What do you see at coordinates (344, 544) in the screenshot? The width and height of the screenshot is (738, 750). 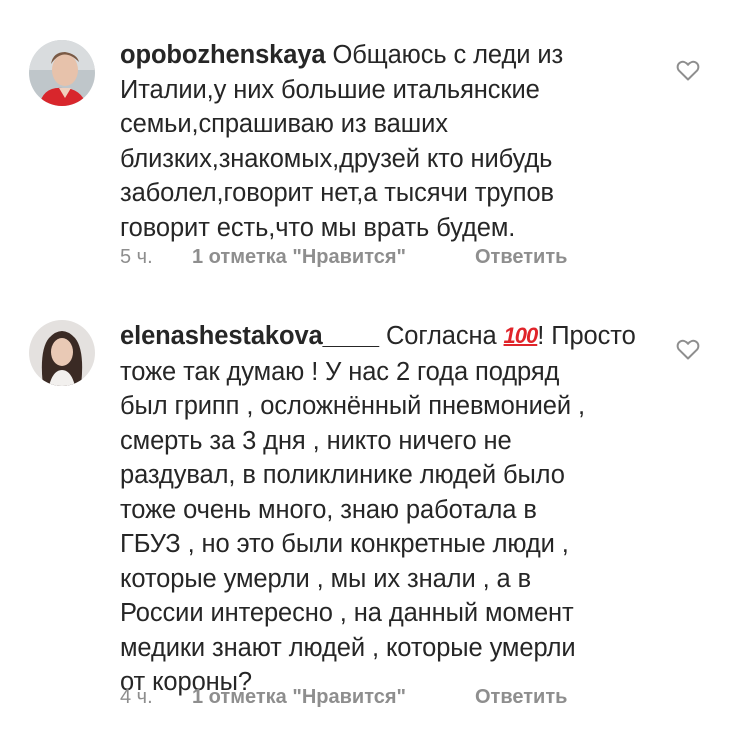 I see `comment-text-line: ГБУЗ , но это были конкретные люди ,` at bounding box center [344, 544].